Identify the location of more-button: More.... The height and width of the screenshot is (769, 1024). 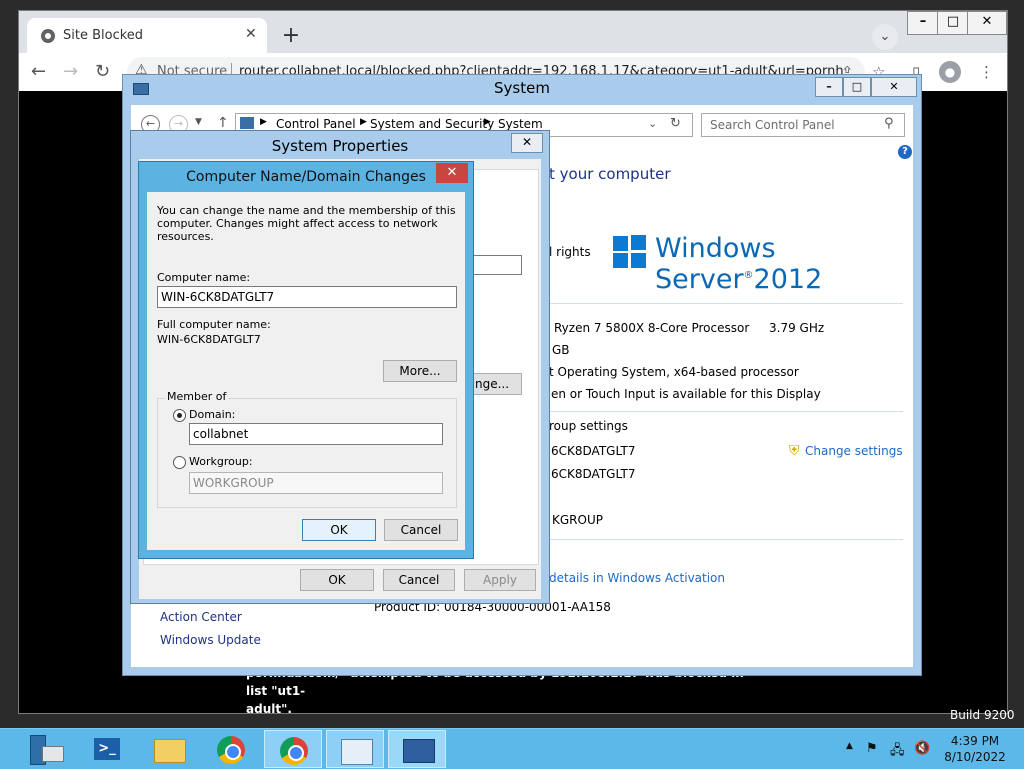
(420, 371).